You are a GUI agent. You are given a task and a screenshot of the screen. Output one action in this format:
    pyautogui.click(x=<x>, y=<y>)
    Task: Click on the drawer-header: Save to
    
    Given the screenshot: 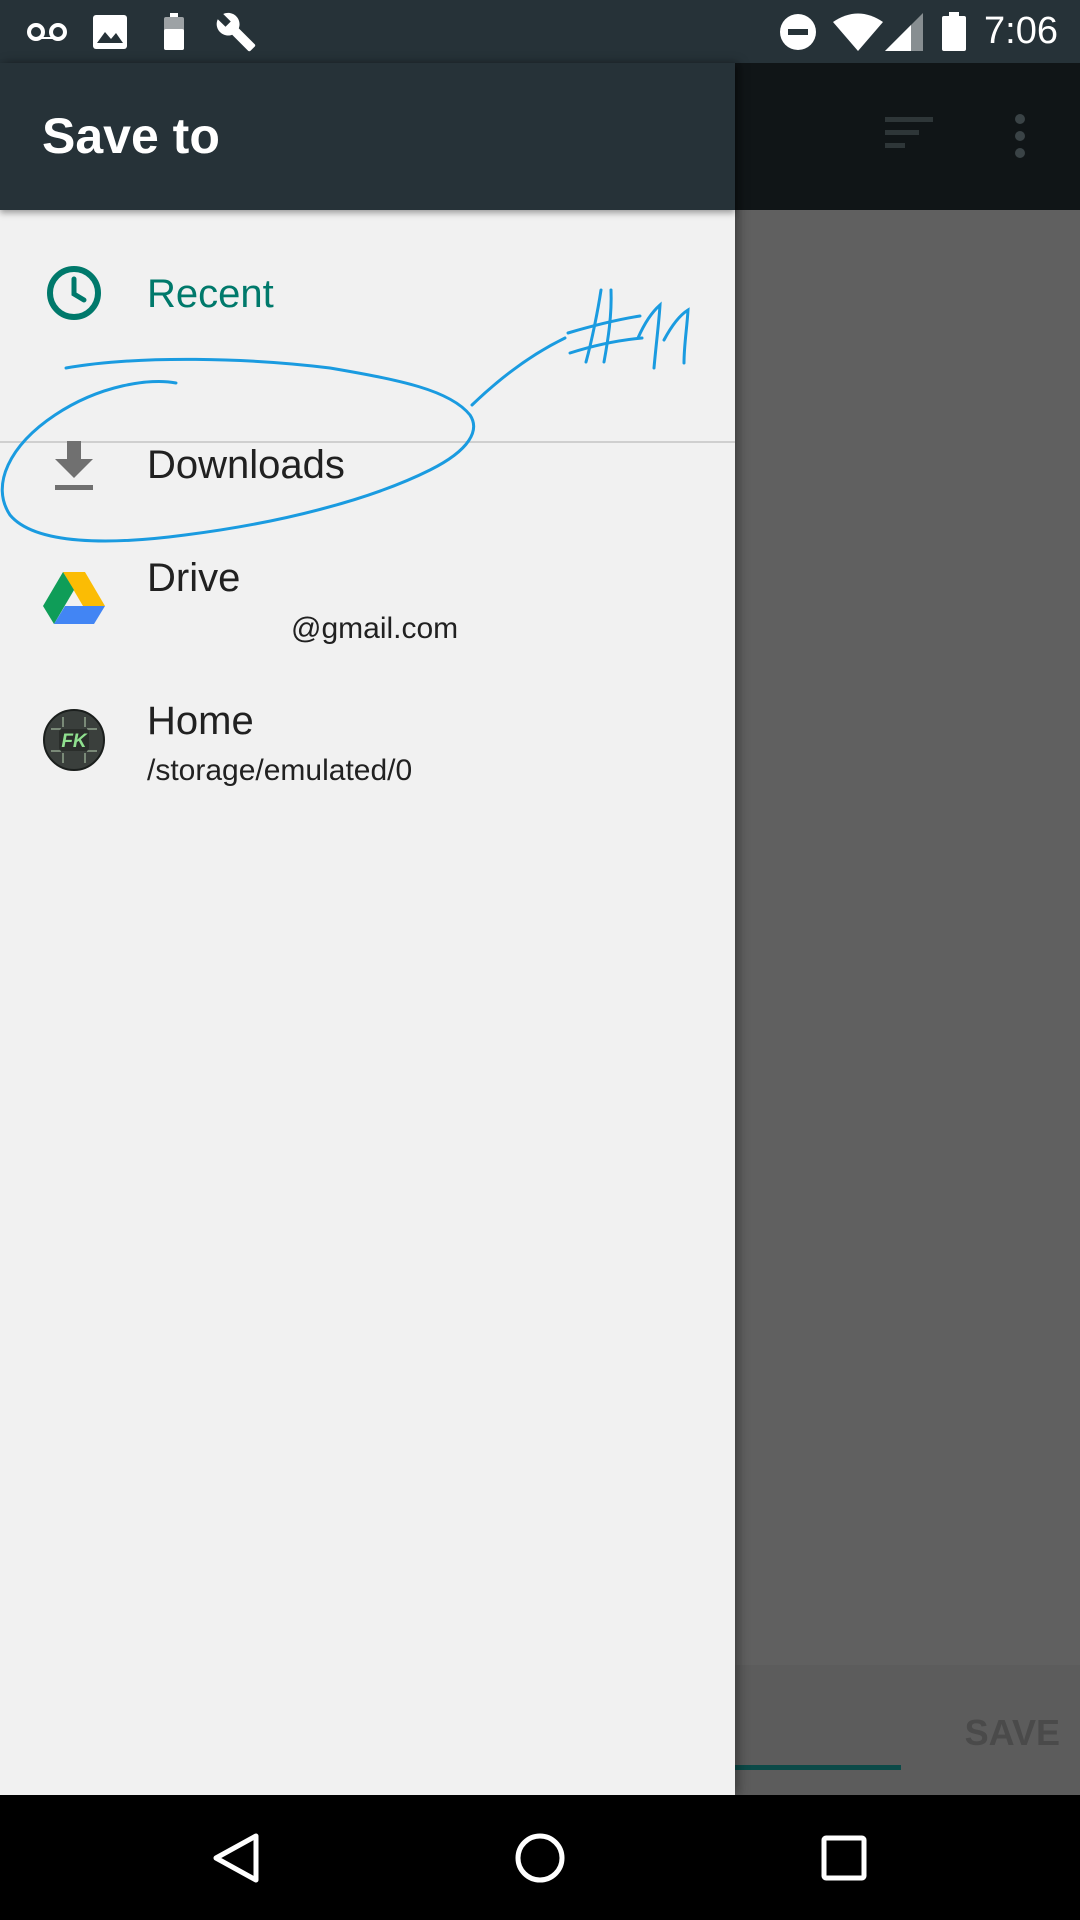 What is the action you would take?
    pyautogui.click(x=367, y=136)
    